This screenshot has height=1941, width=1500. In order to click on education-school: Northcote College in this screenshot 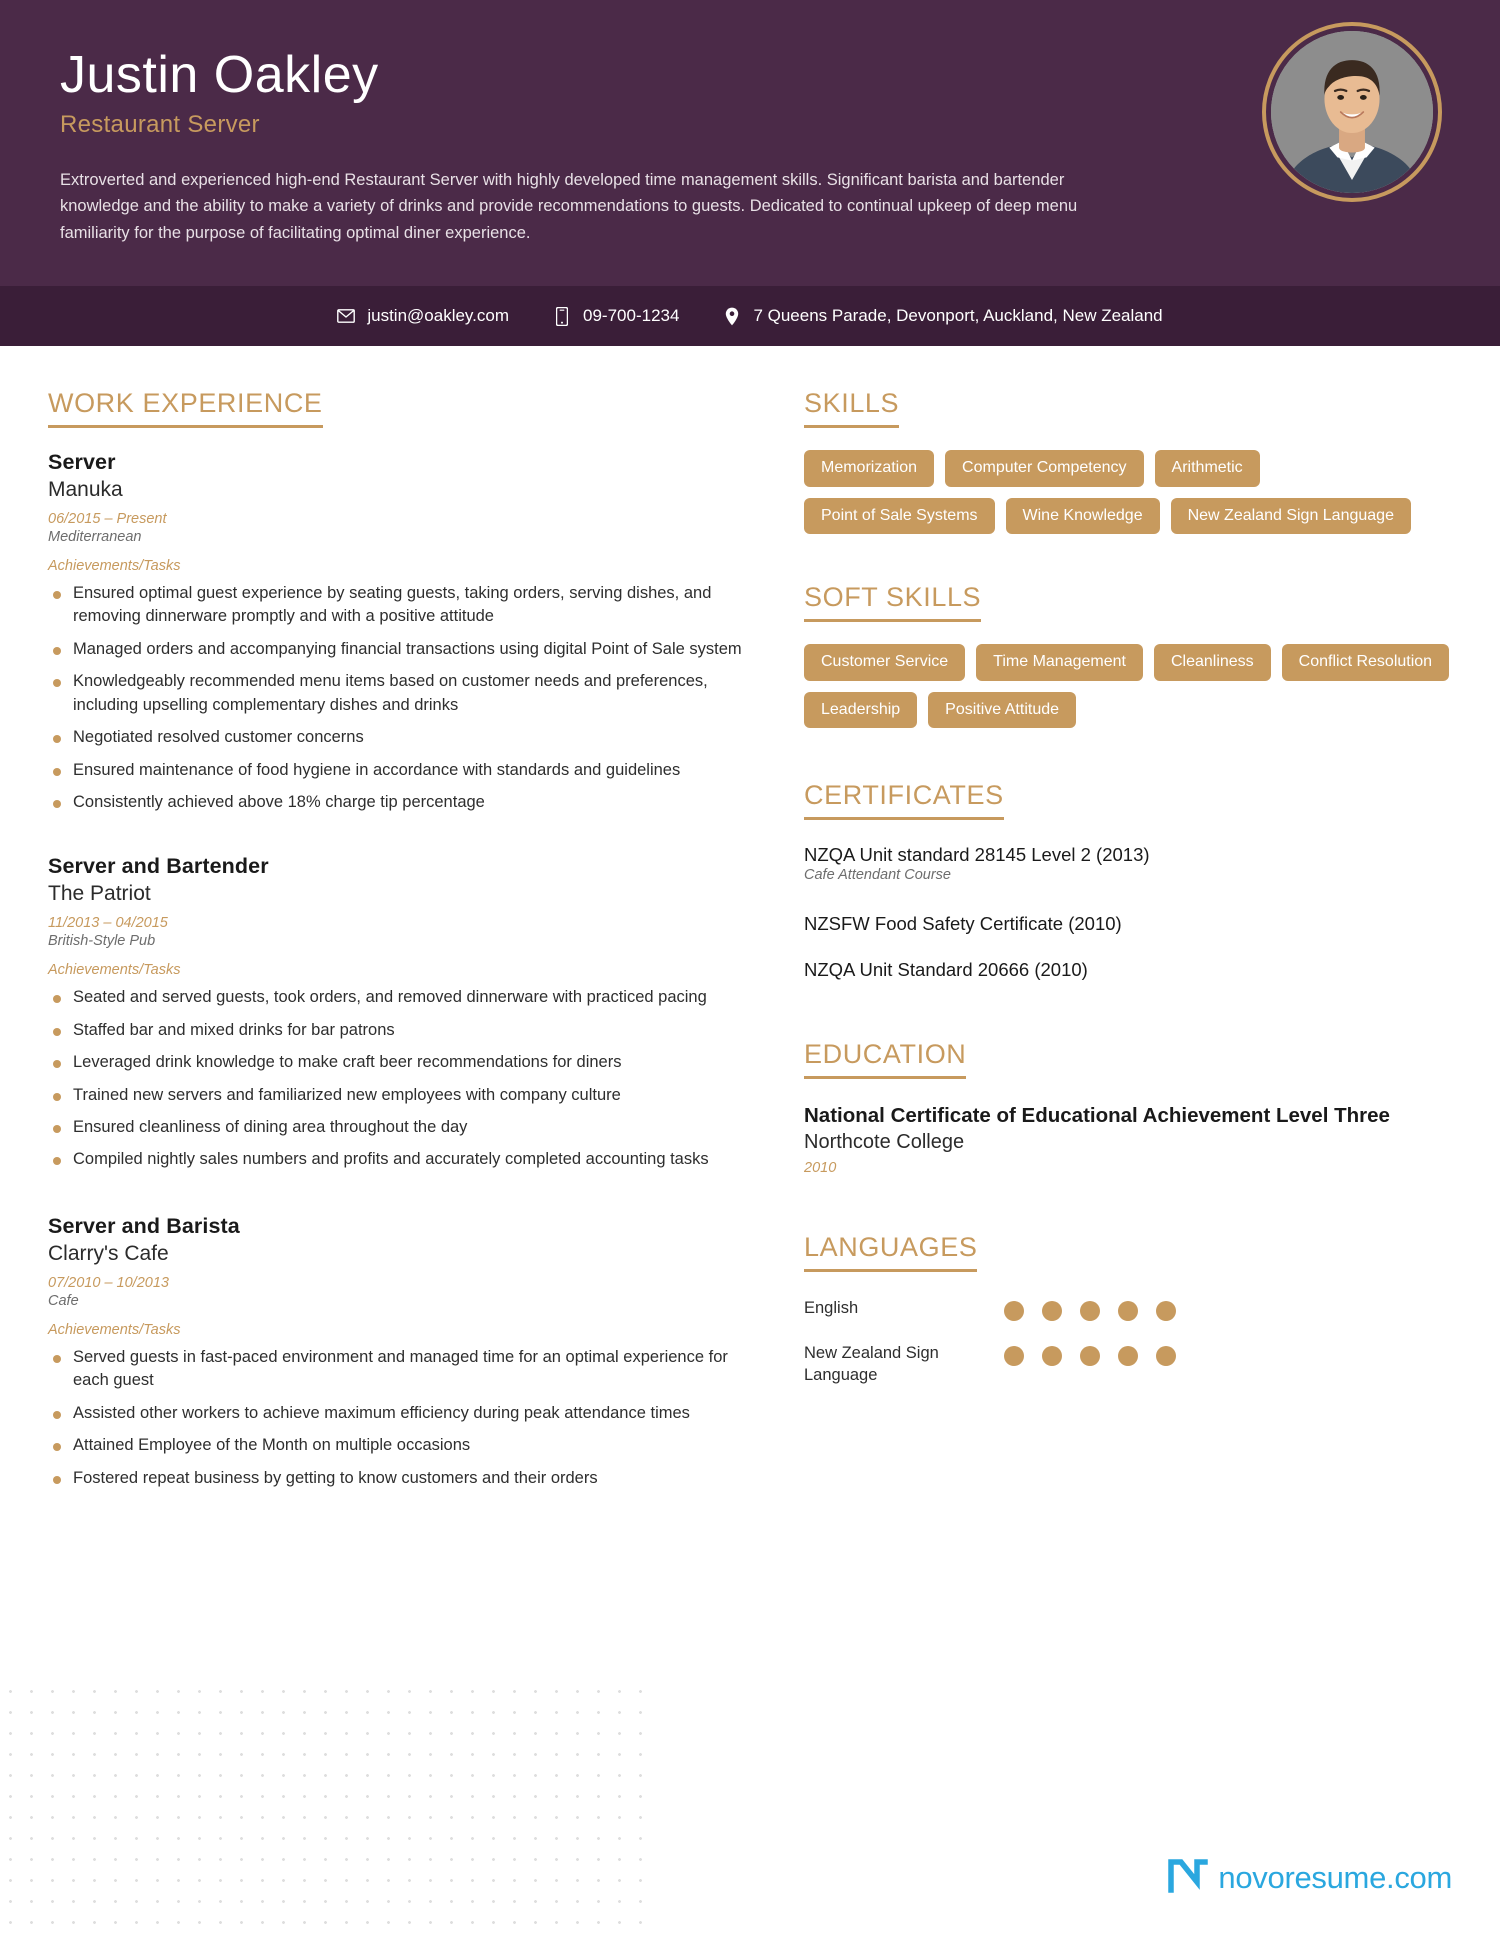, I will do `click(884, 1142)`.